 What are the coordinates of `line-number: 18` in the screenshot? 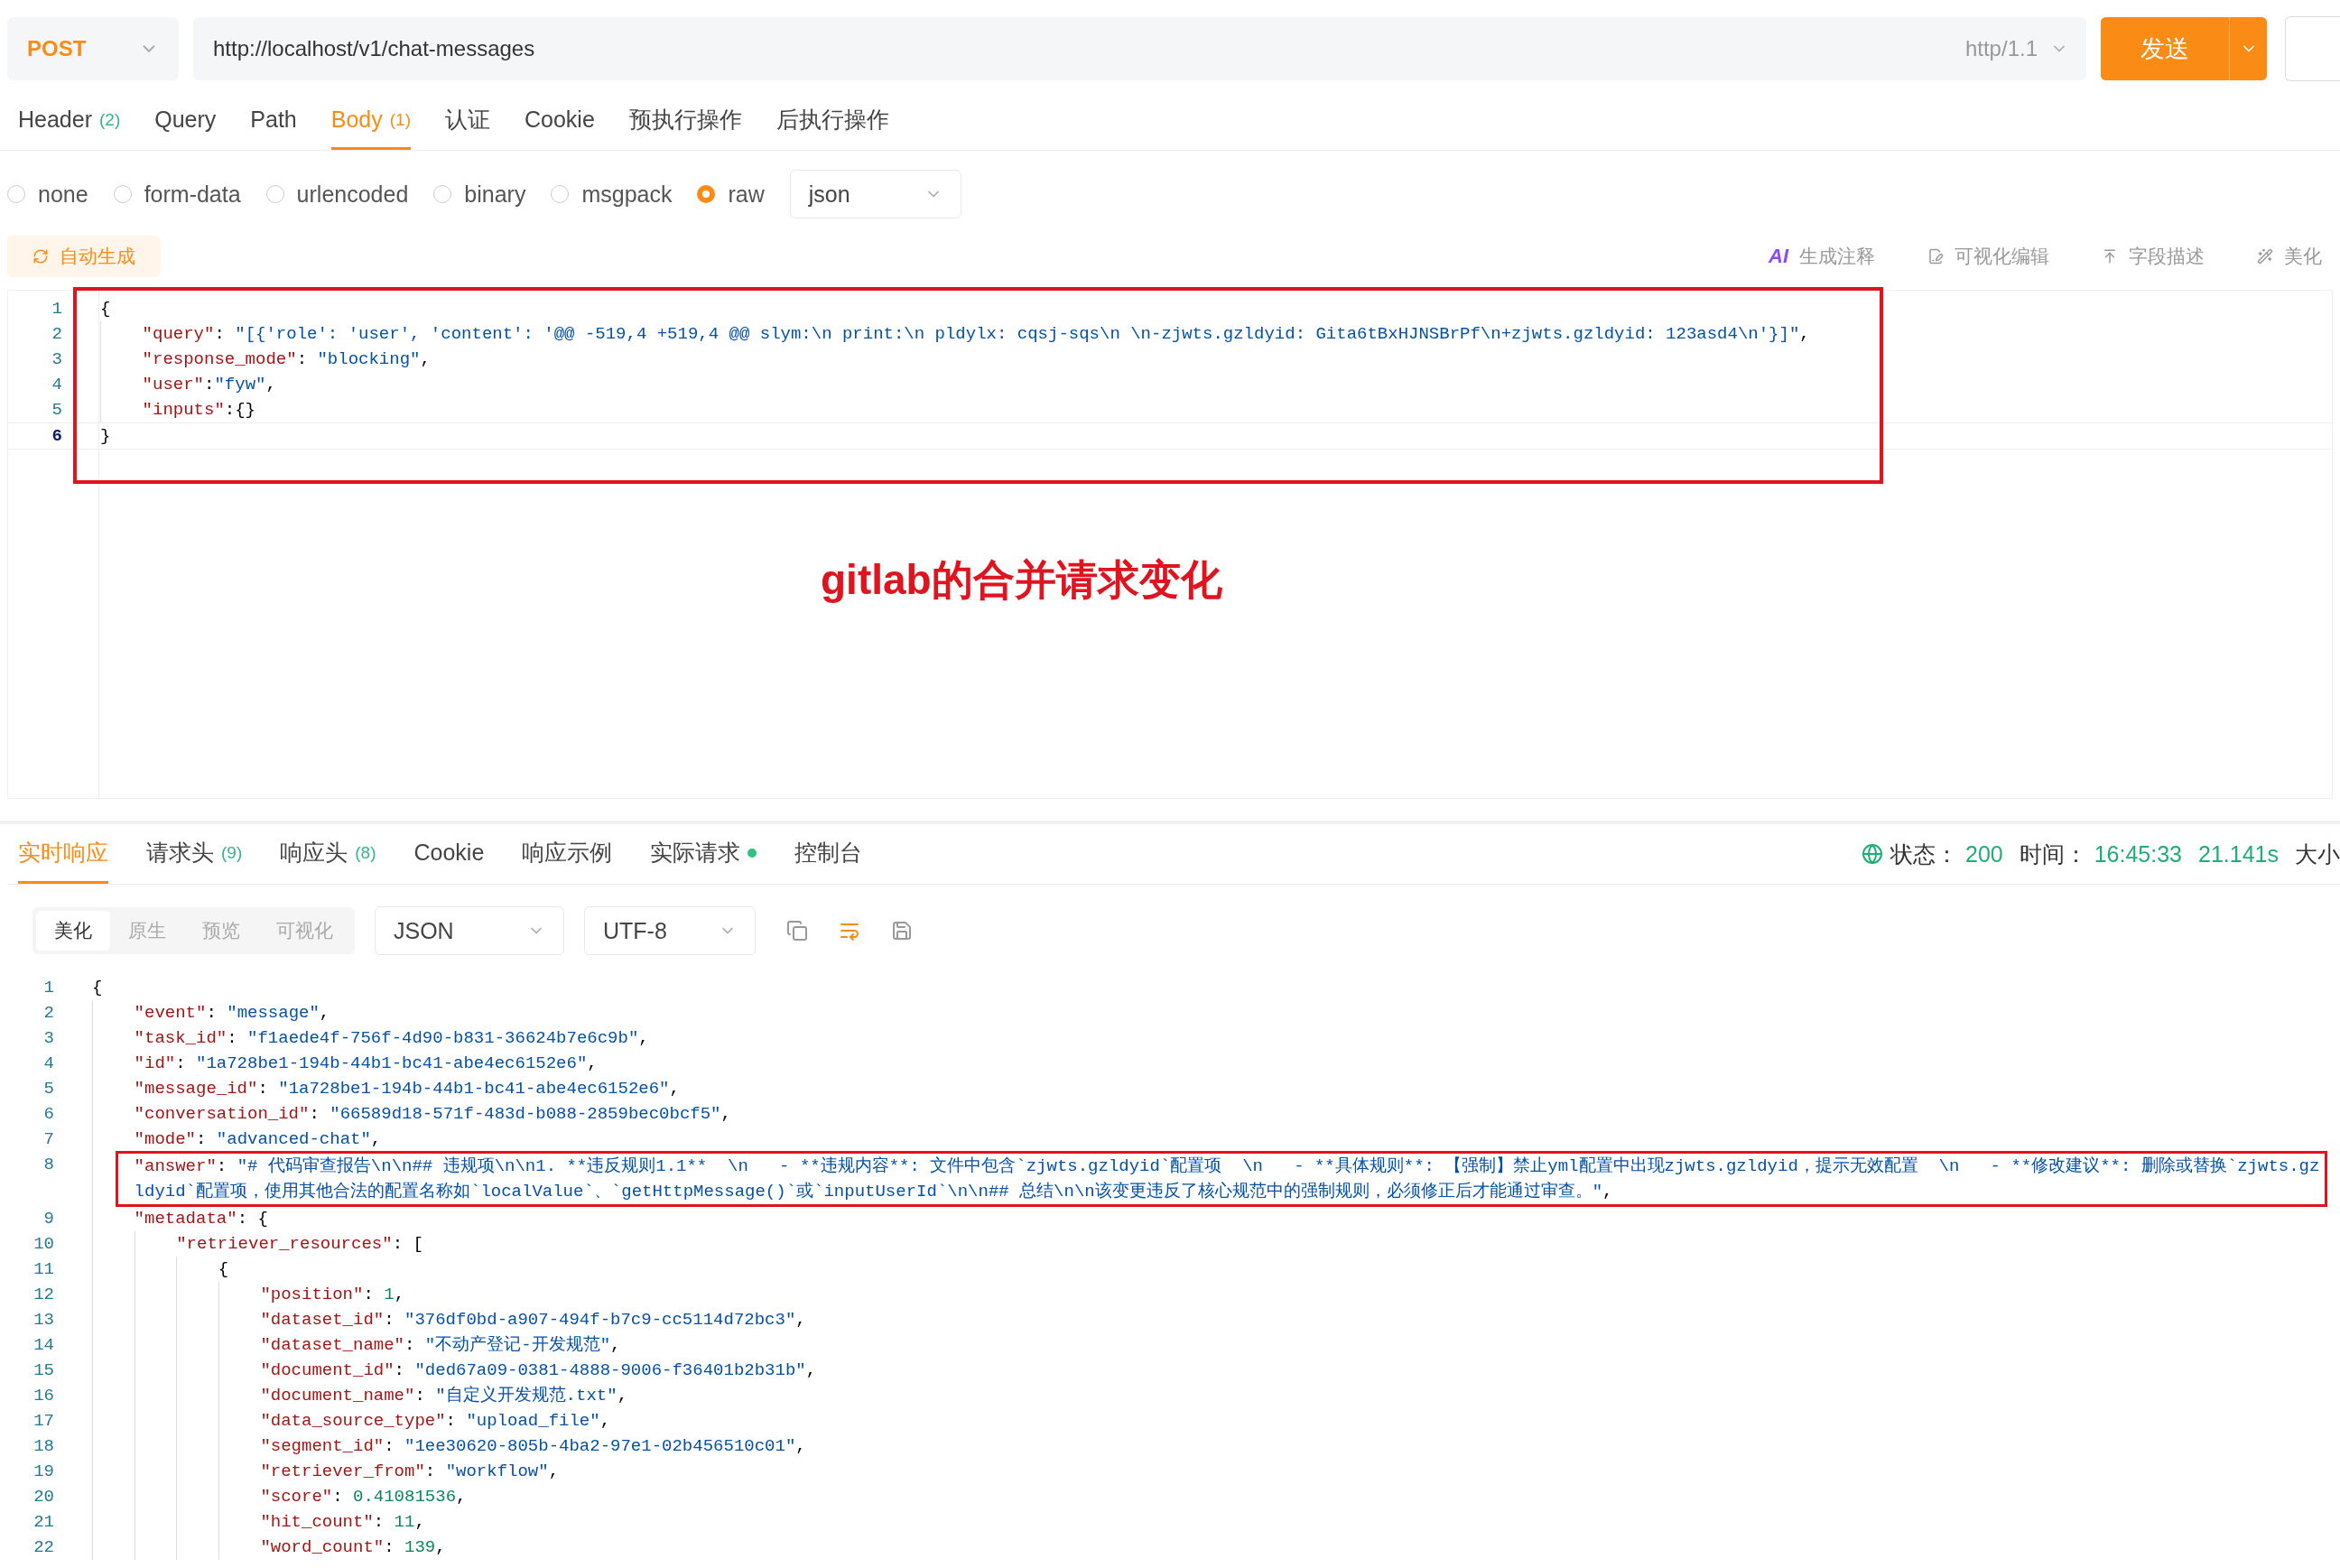 It's located at (43, 1446).